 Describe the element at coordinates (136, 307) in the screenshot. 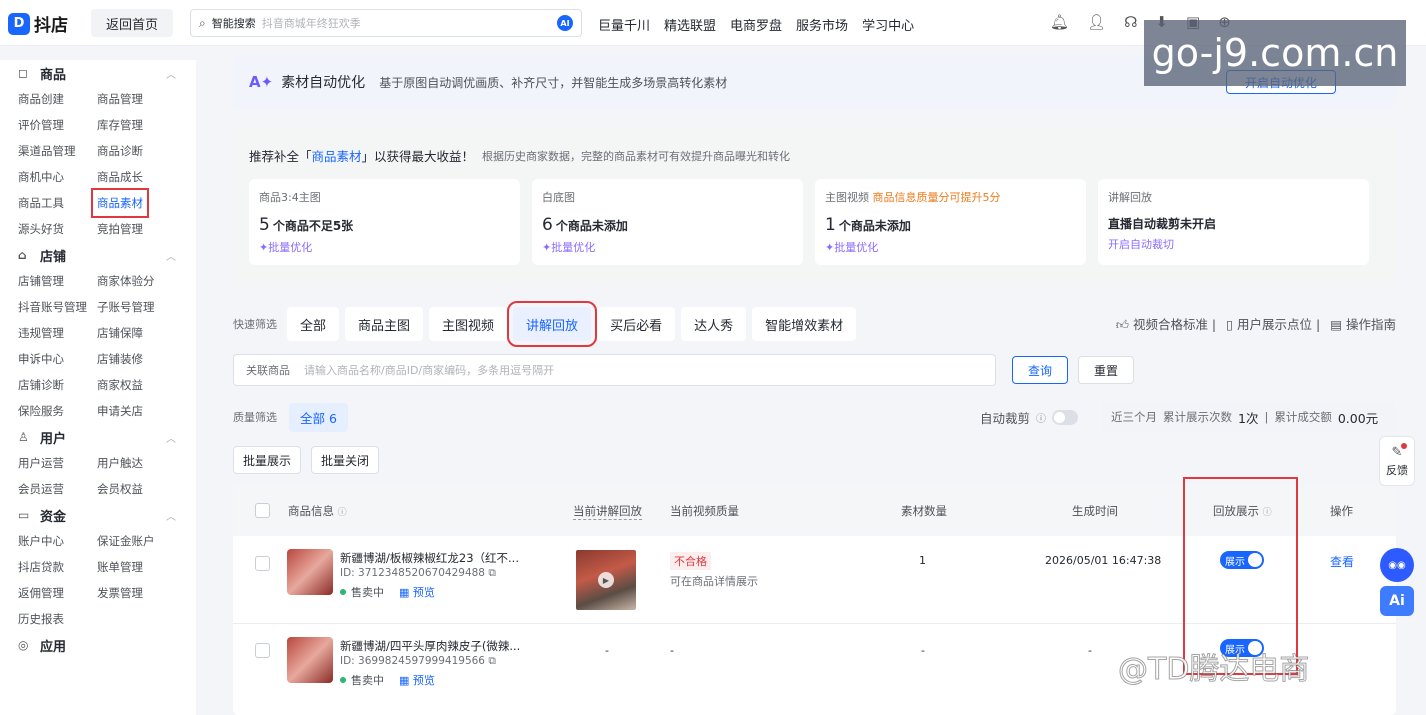

I see `sidebar-item: 子账号管理` at that location.